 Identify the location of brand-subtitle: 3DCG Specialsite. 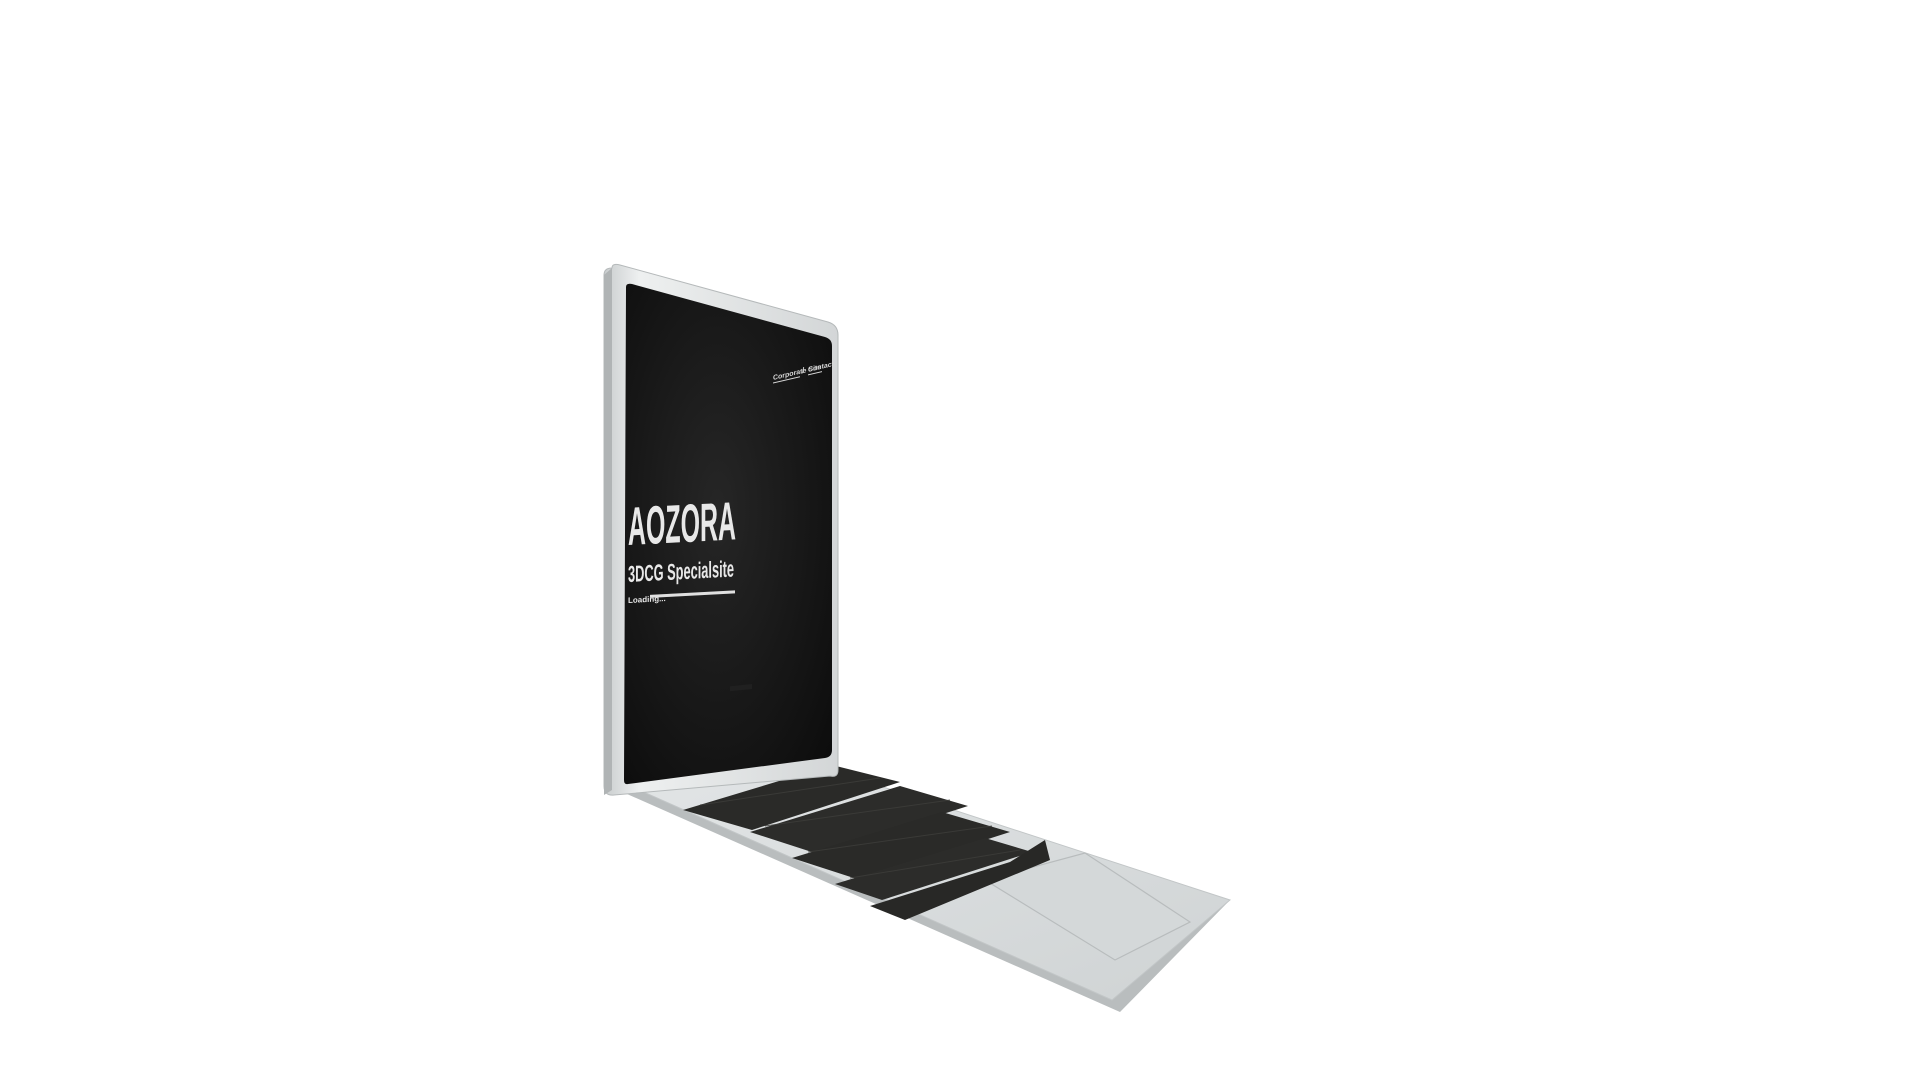
(681, 571).